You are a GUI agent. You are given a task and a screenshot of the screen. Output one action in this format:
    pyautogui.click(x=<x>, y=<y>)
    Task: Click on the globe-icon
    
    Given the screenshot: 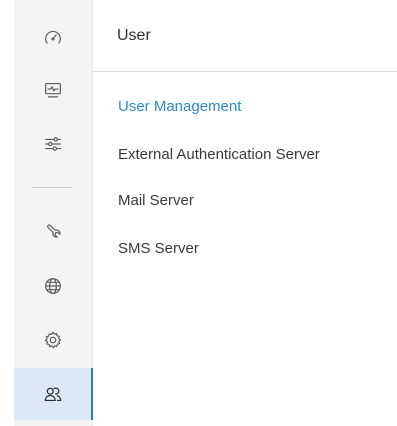 What is the action you would take?
    pyautogui.click(x=53, y=286)
    